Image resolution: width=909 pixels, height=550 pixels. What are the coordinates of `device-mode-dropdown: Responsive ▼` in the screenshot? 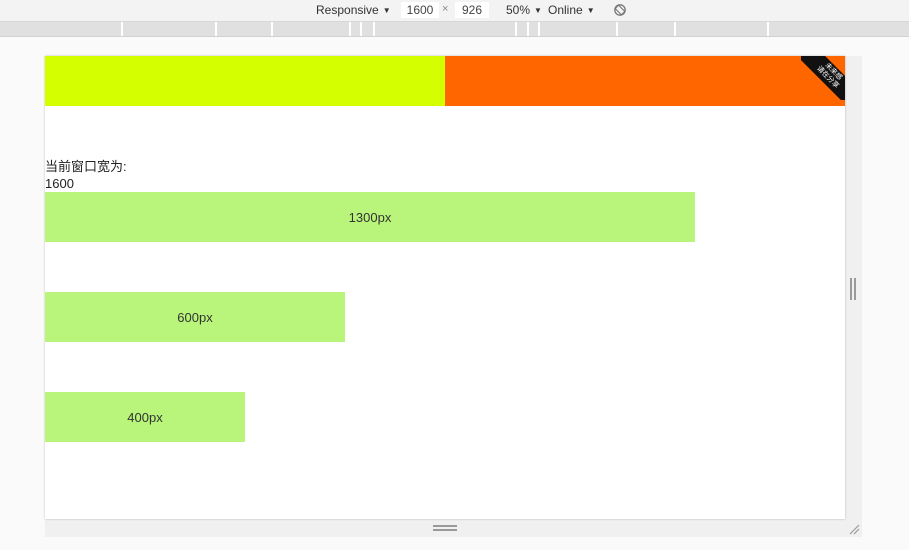 It's located at (353, 10).